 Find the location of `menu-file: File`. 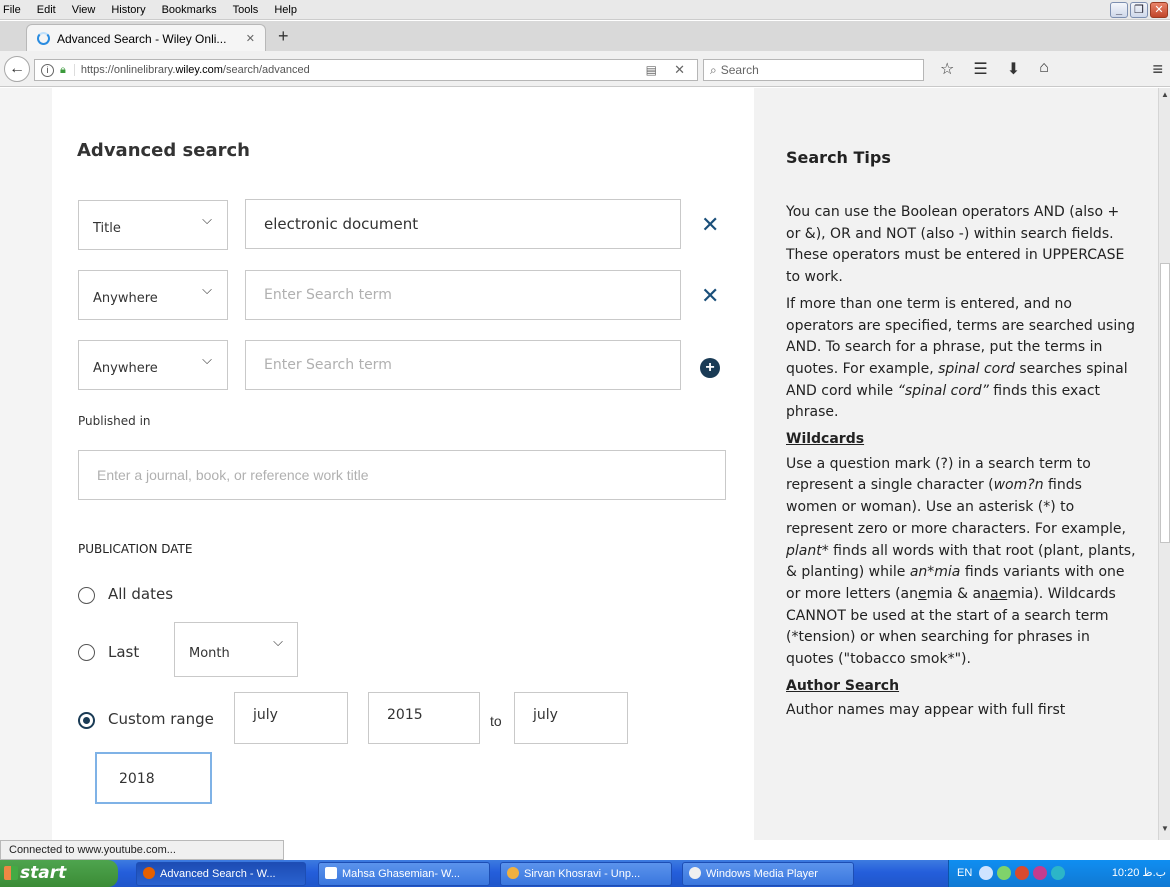

menu-file: File is located at coordinates (14, 10).